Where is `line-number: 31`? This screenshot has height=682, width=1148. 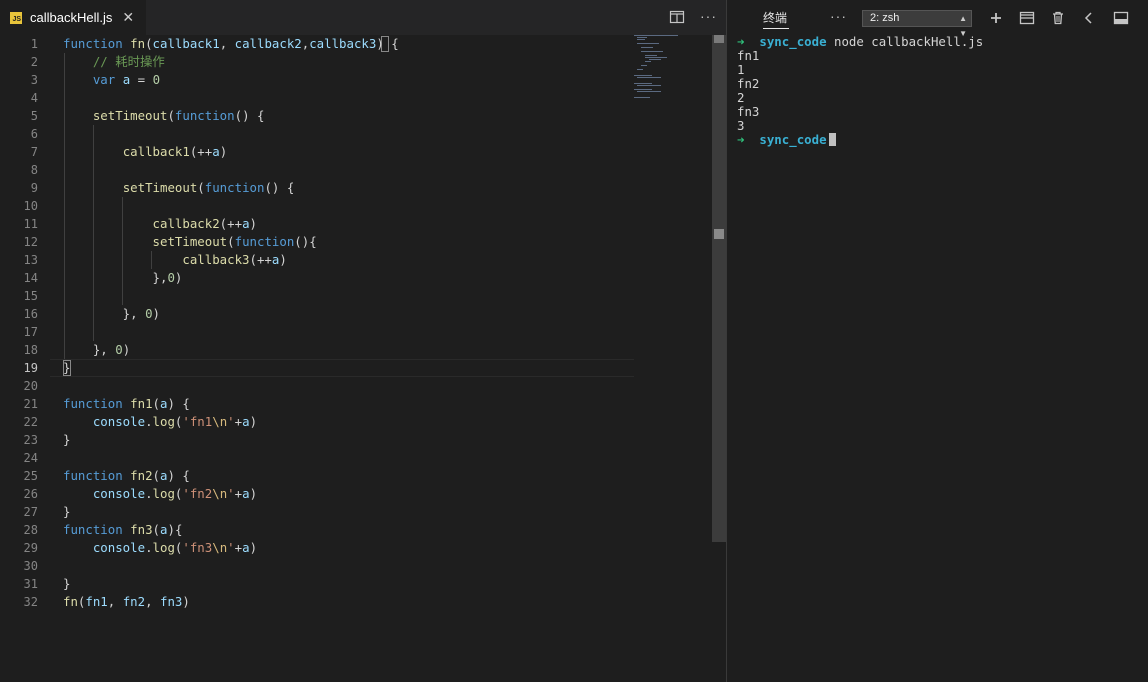 line-number: 31 is located at coordinates (30, 584).